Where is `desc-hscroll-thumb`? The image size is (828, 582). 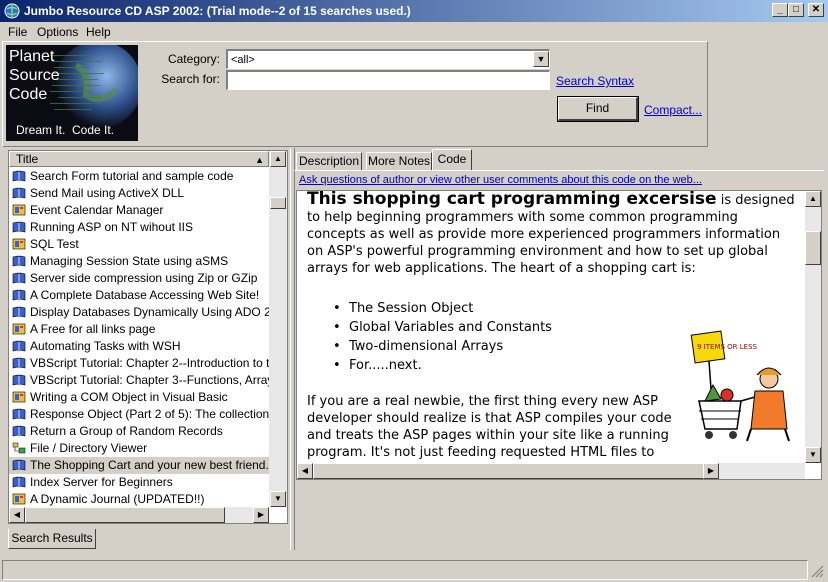 desc-hscroll-thumb is located at coordinates (514, 471).